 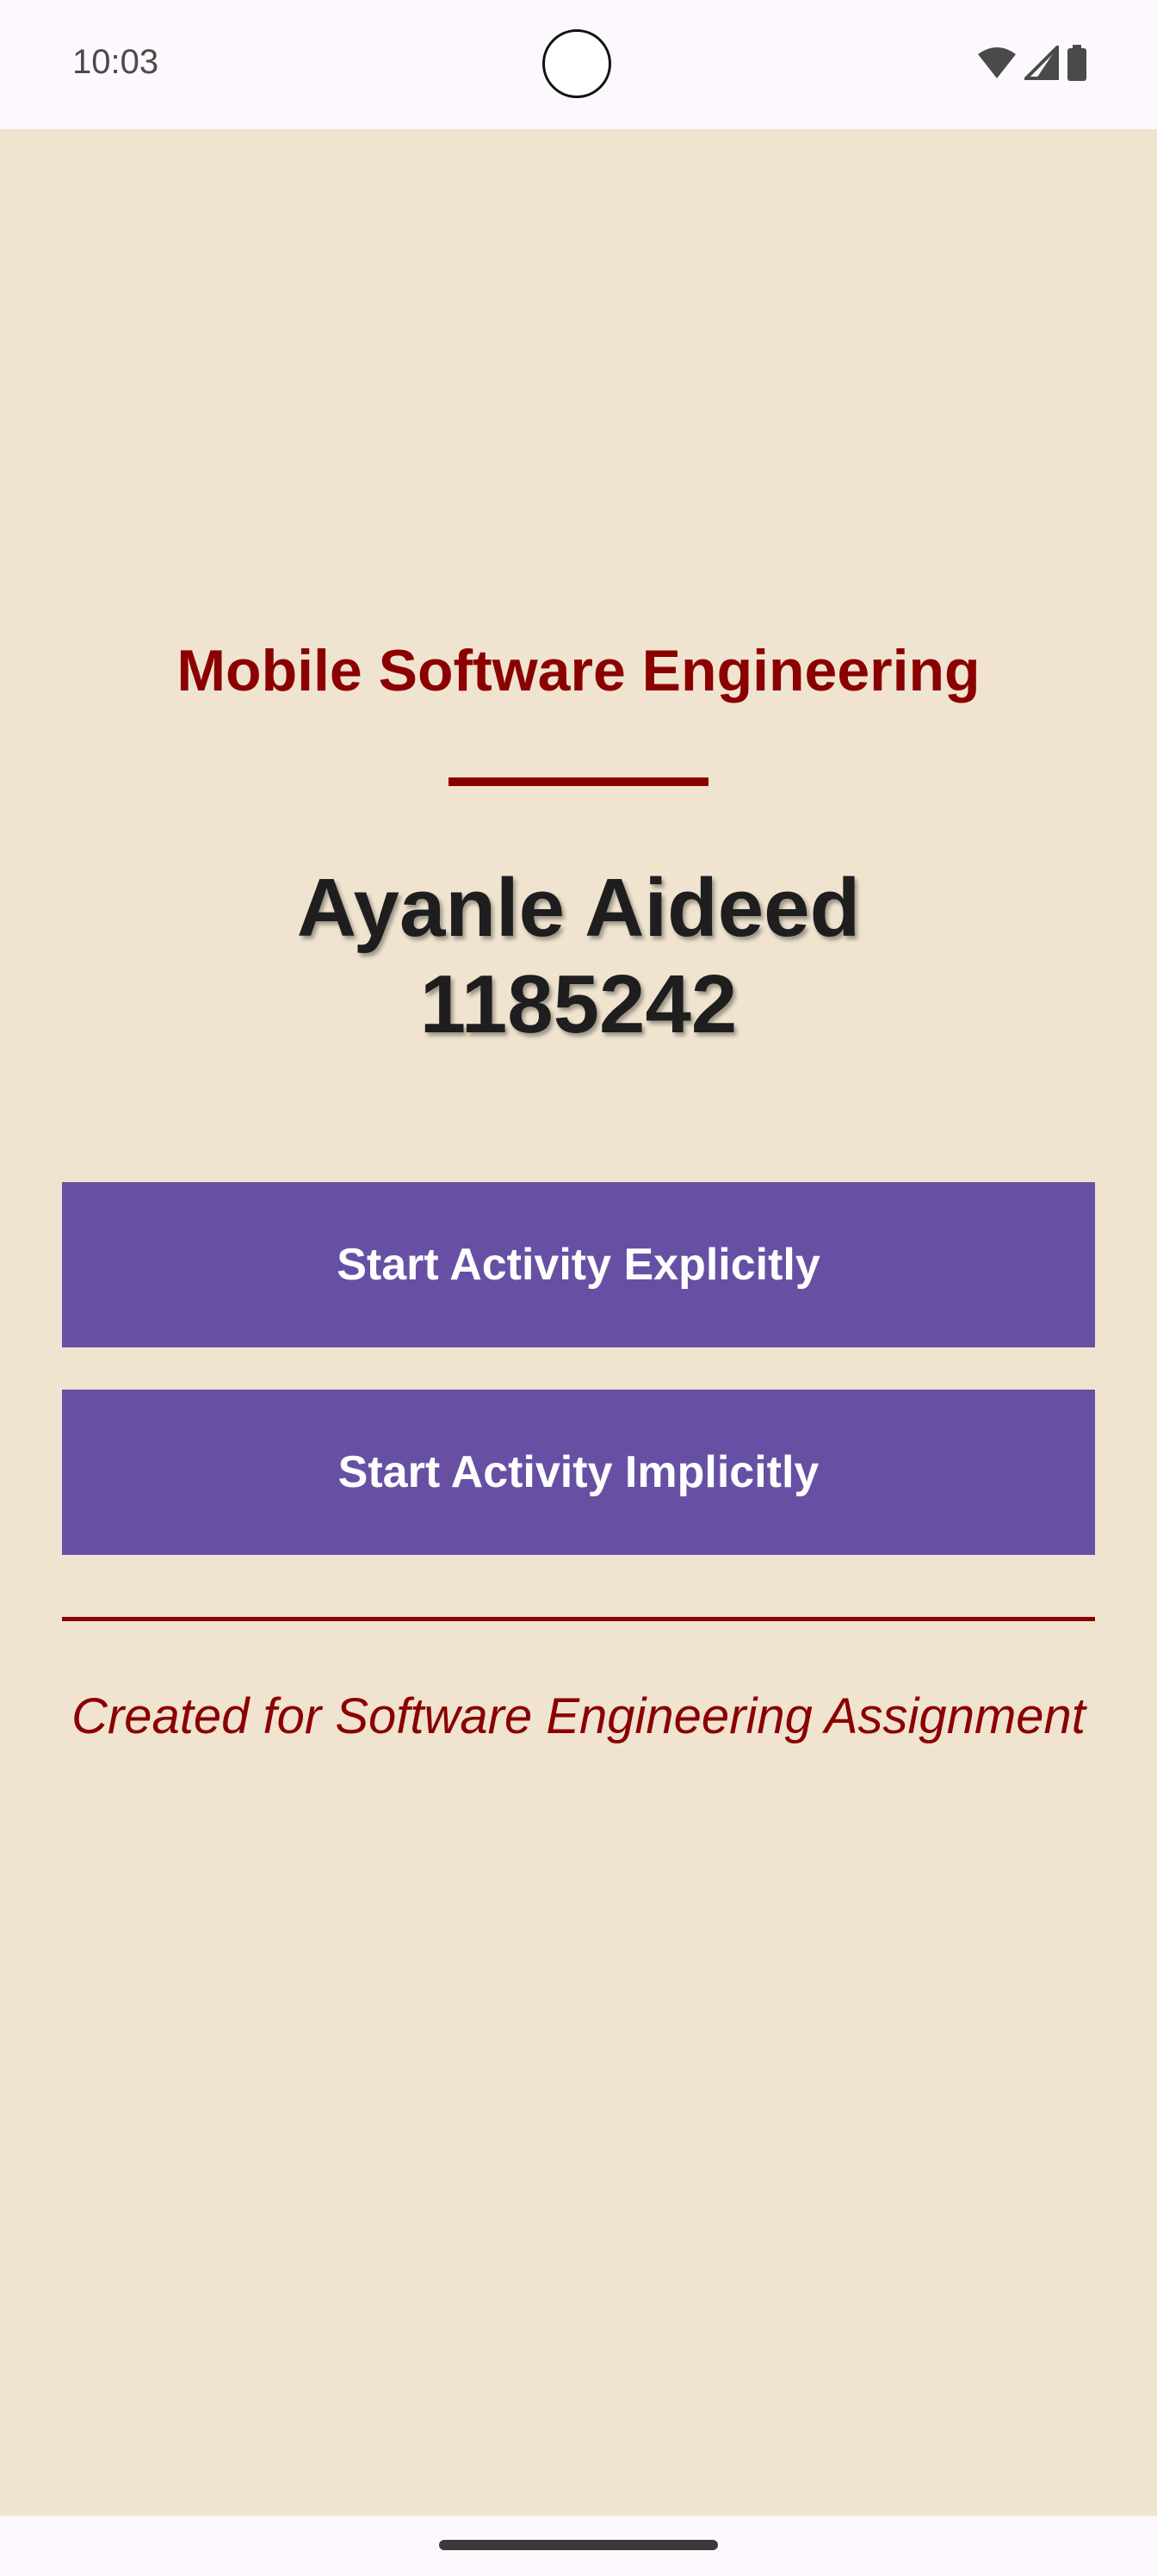 I want to click on footer-divider, so click(x=579, y=1619).